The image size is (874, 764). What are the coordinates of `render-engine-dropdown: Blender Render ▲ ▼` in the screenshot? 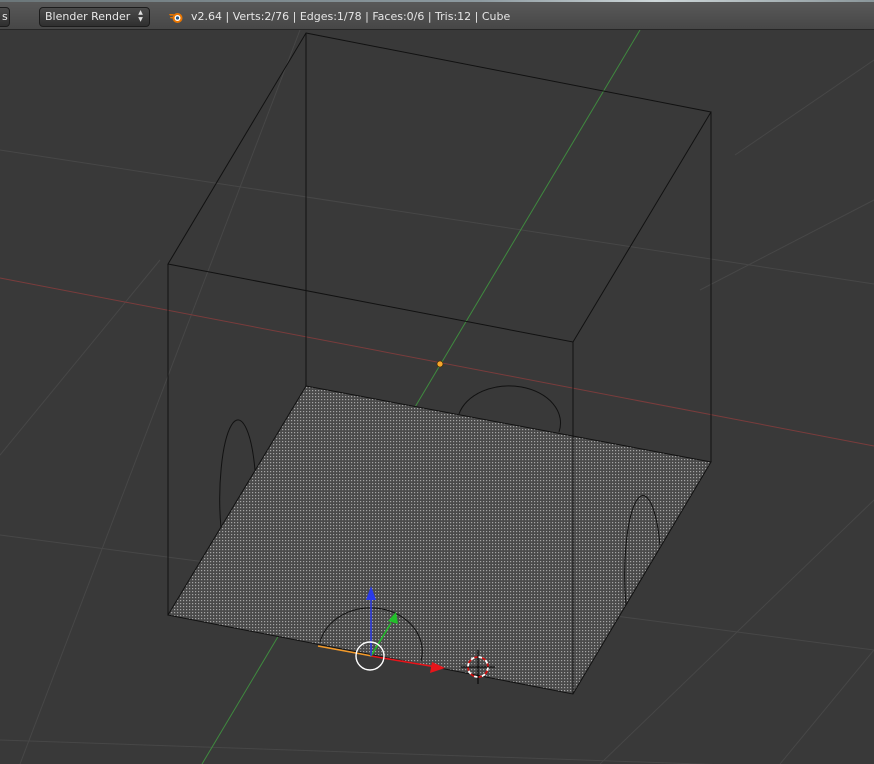 It's located at (94, 17).